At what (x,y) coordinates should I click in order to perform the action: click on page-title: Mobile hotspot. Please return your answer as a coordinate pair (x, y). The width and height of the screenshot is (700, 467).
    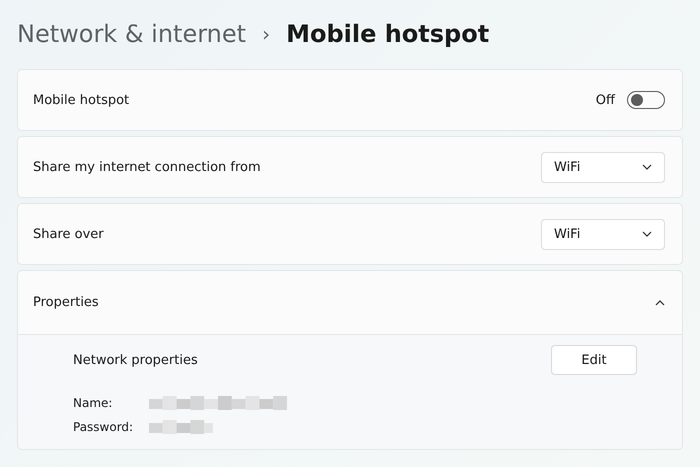
    Looking at the image, I should click on (388, 34).